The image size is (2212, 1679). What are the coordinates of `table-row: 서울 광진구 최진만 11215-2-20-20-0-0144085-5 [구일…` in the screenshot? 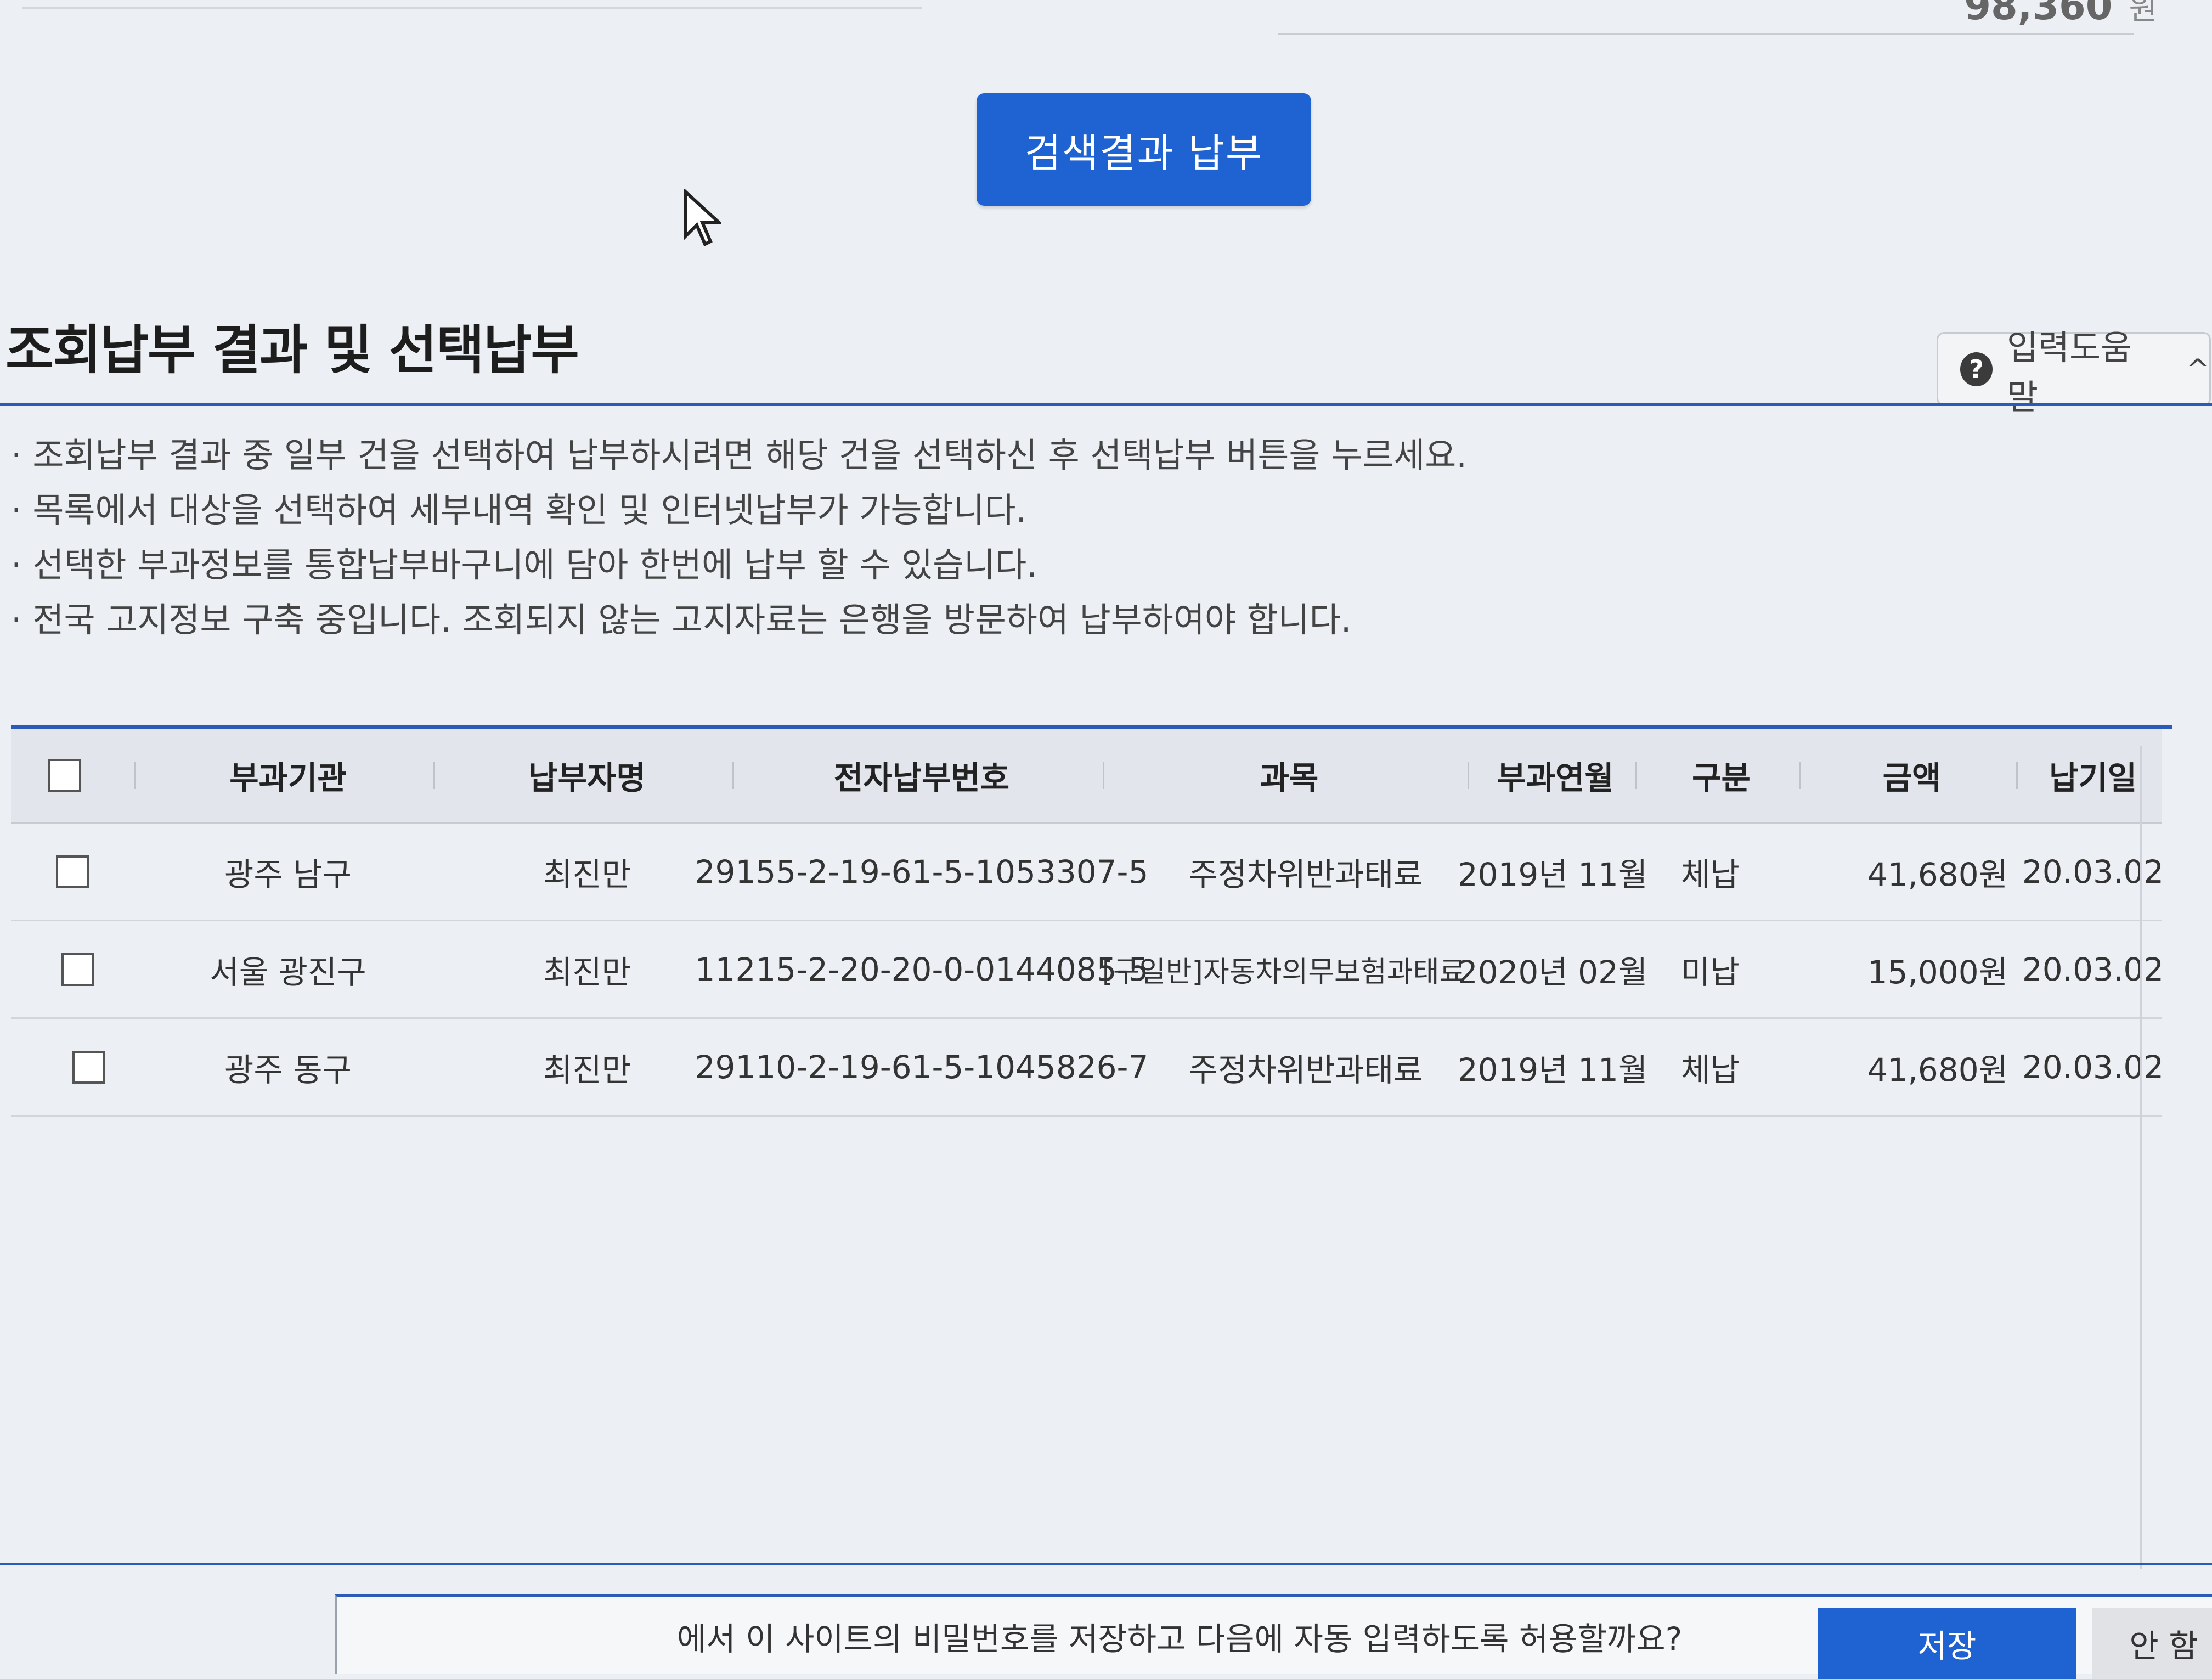 It's located at (1087, 970).